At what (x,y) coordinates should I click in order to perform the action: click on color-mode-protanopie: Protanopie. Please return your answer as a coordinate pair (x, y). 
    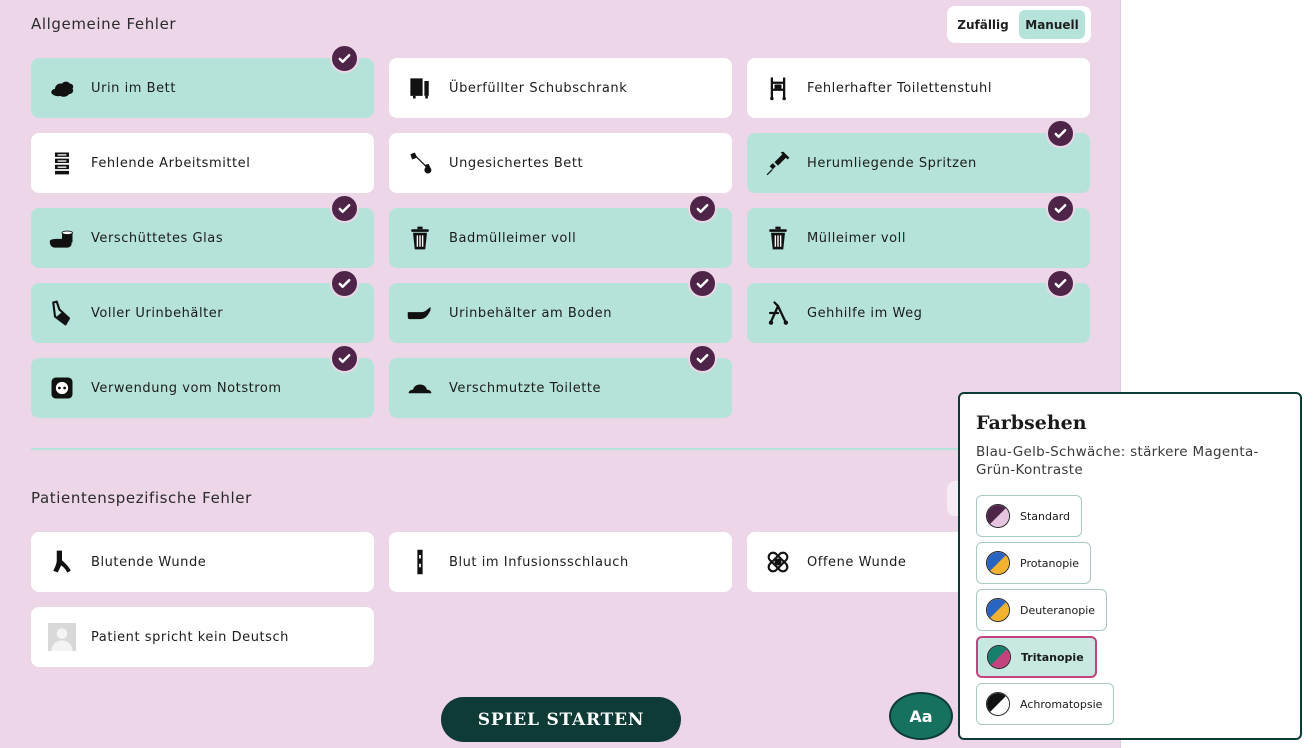
    Looking at the image, I should click on (1034, 563).